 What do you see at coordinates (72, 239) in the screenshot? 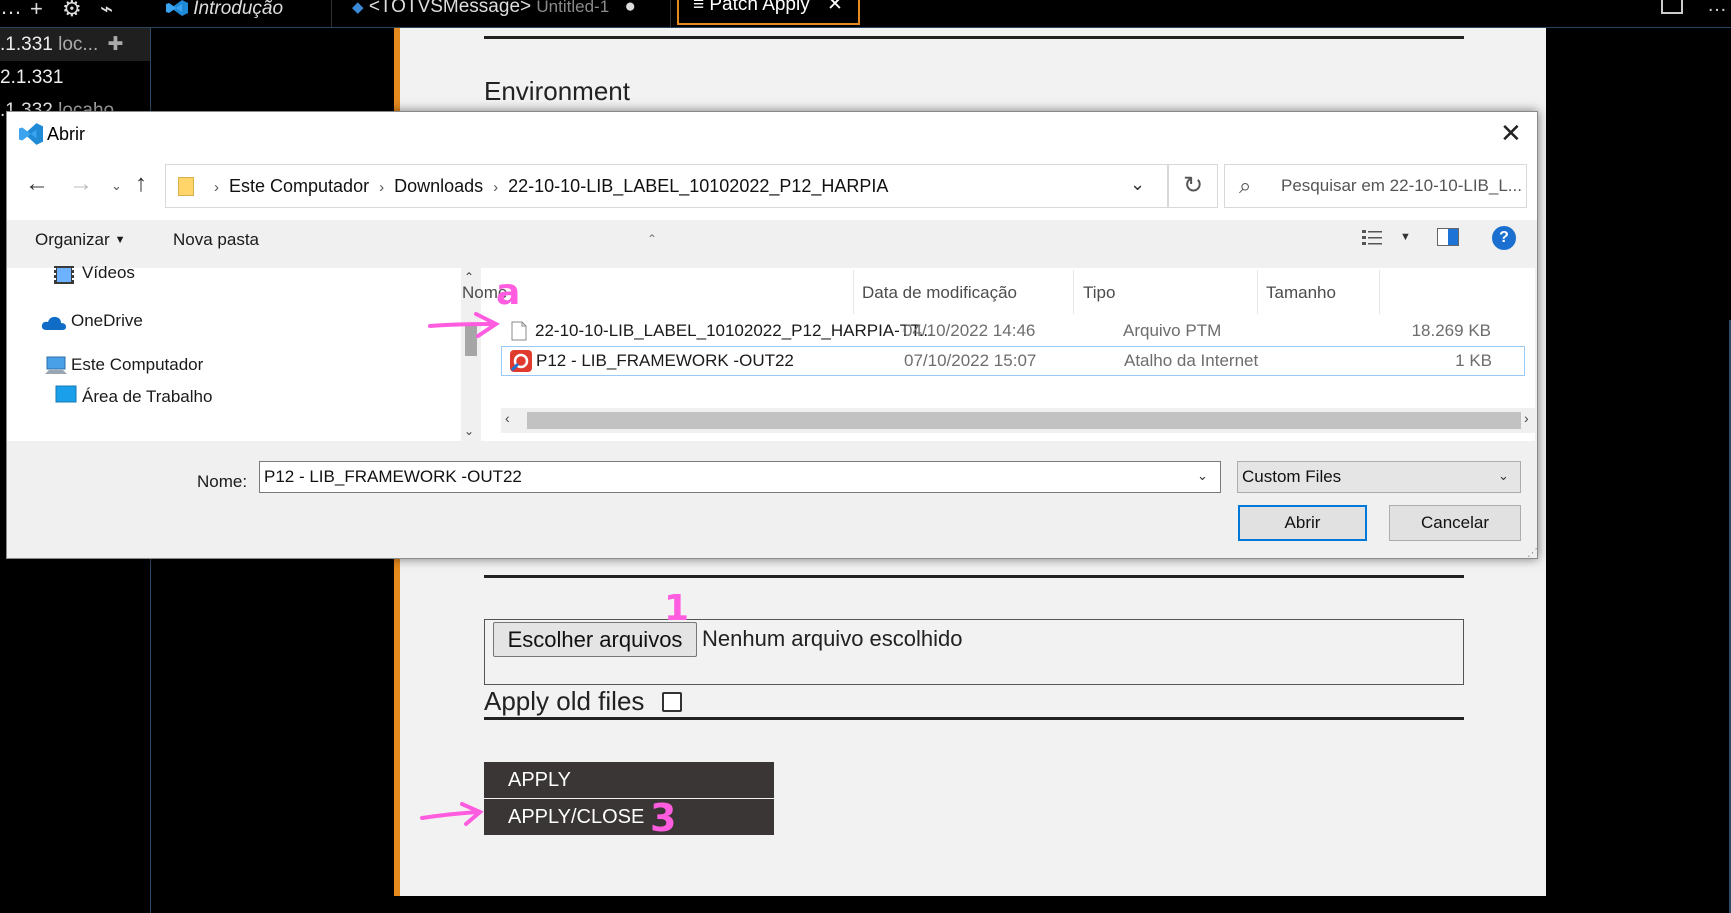
I see `organize-label: Organizar` at bounding box center [72, 239].